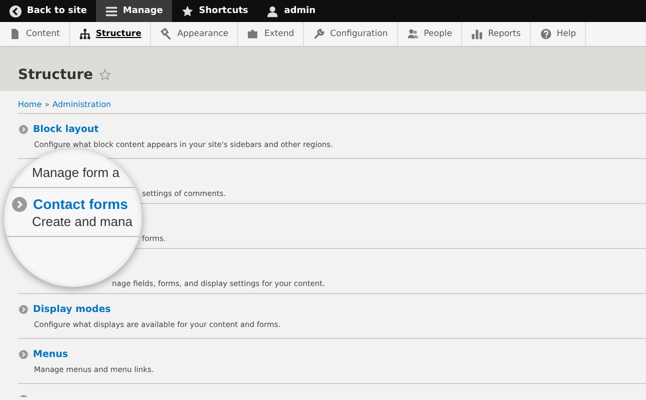  Describe the element at coordinates (412, 34) in the screenshot. I see `people-icon` at that location.